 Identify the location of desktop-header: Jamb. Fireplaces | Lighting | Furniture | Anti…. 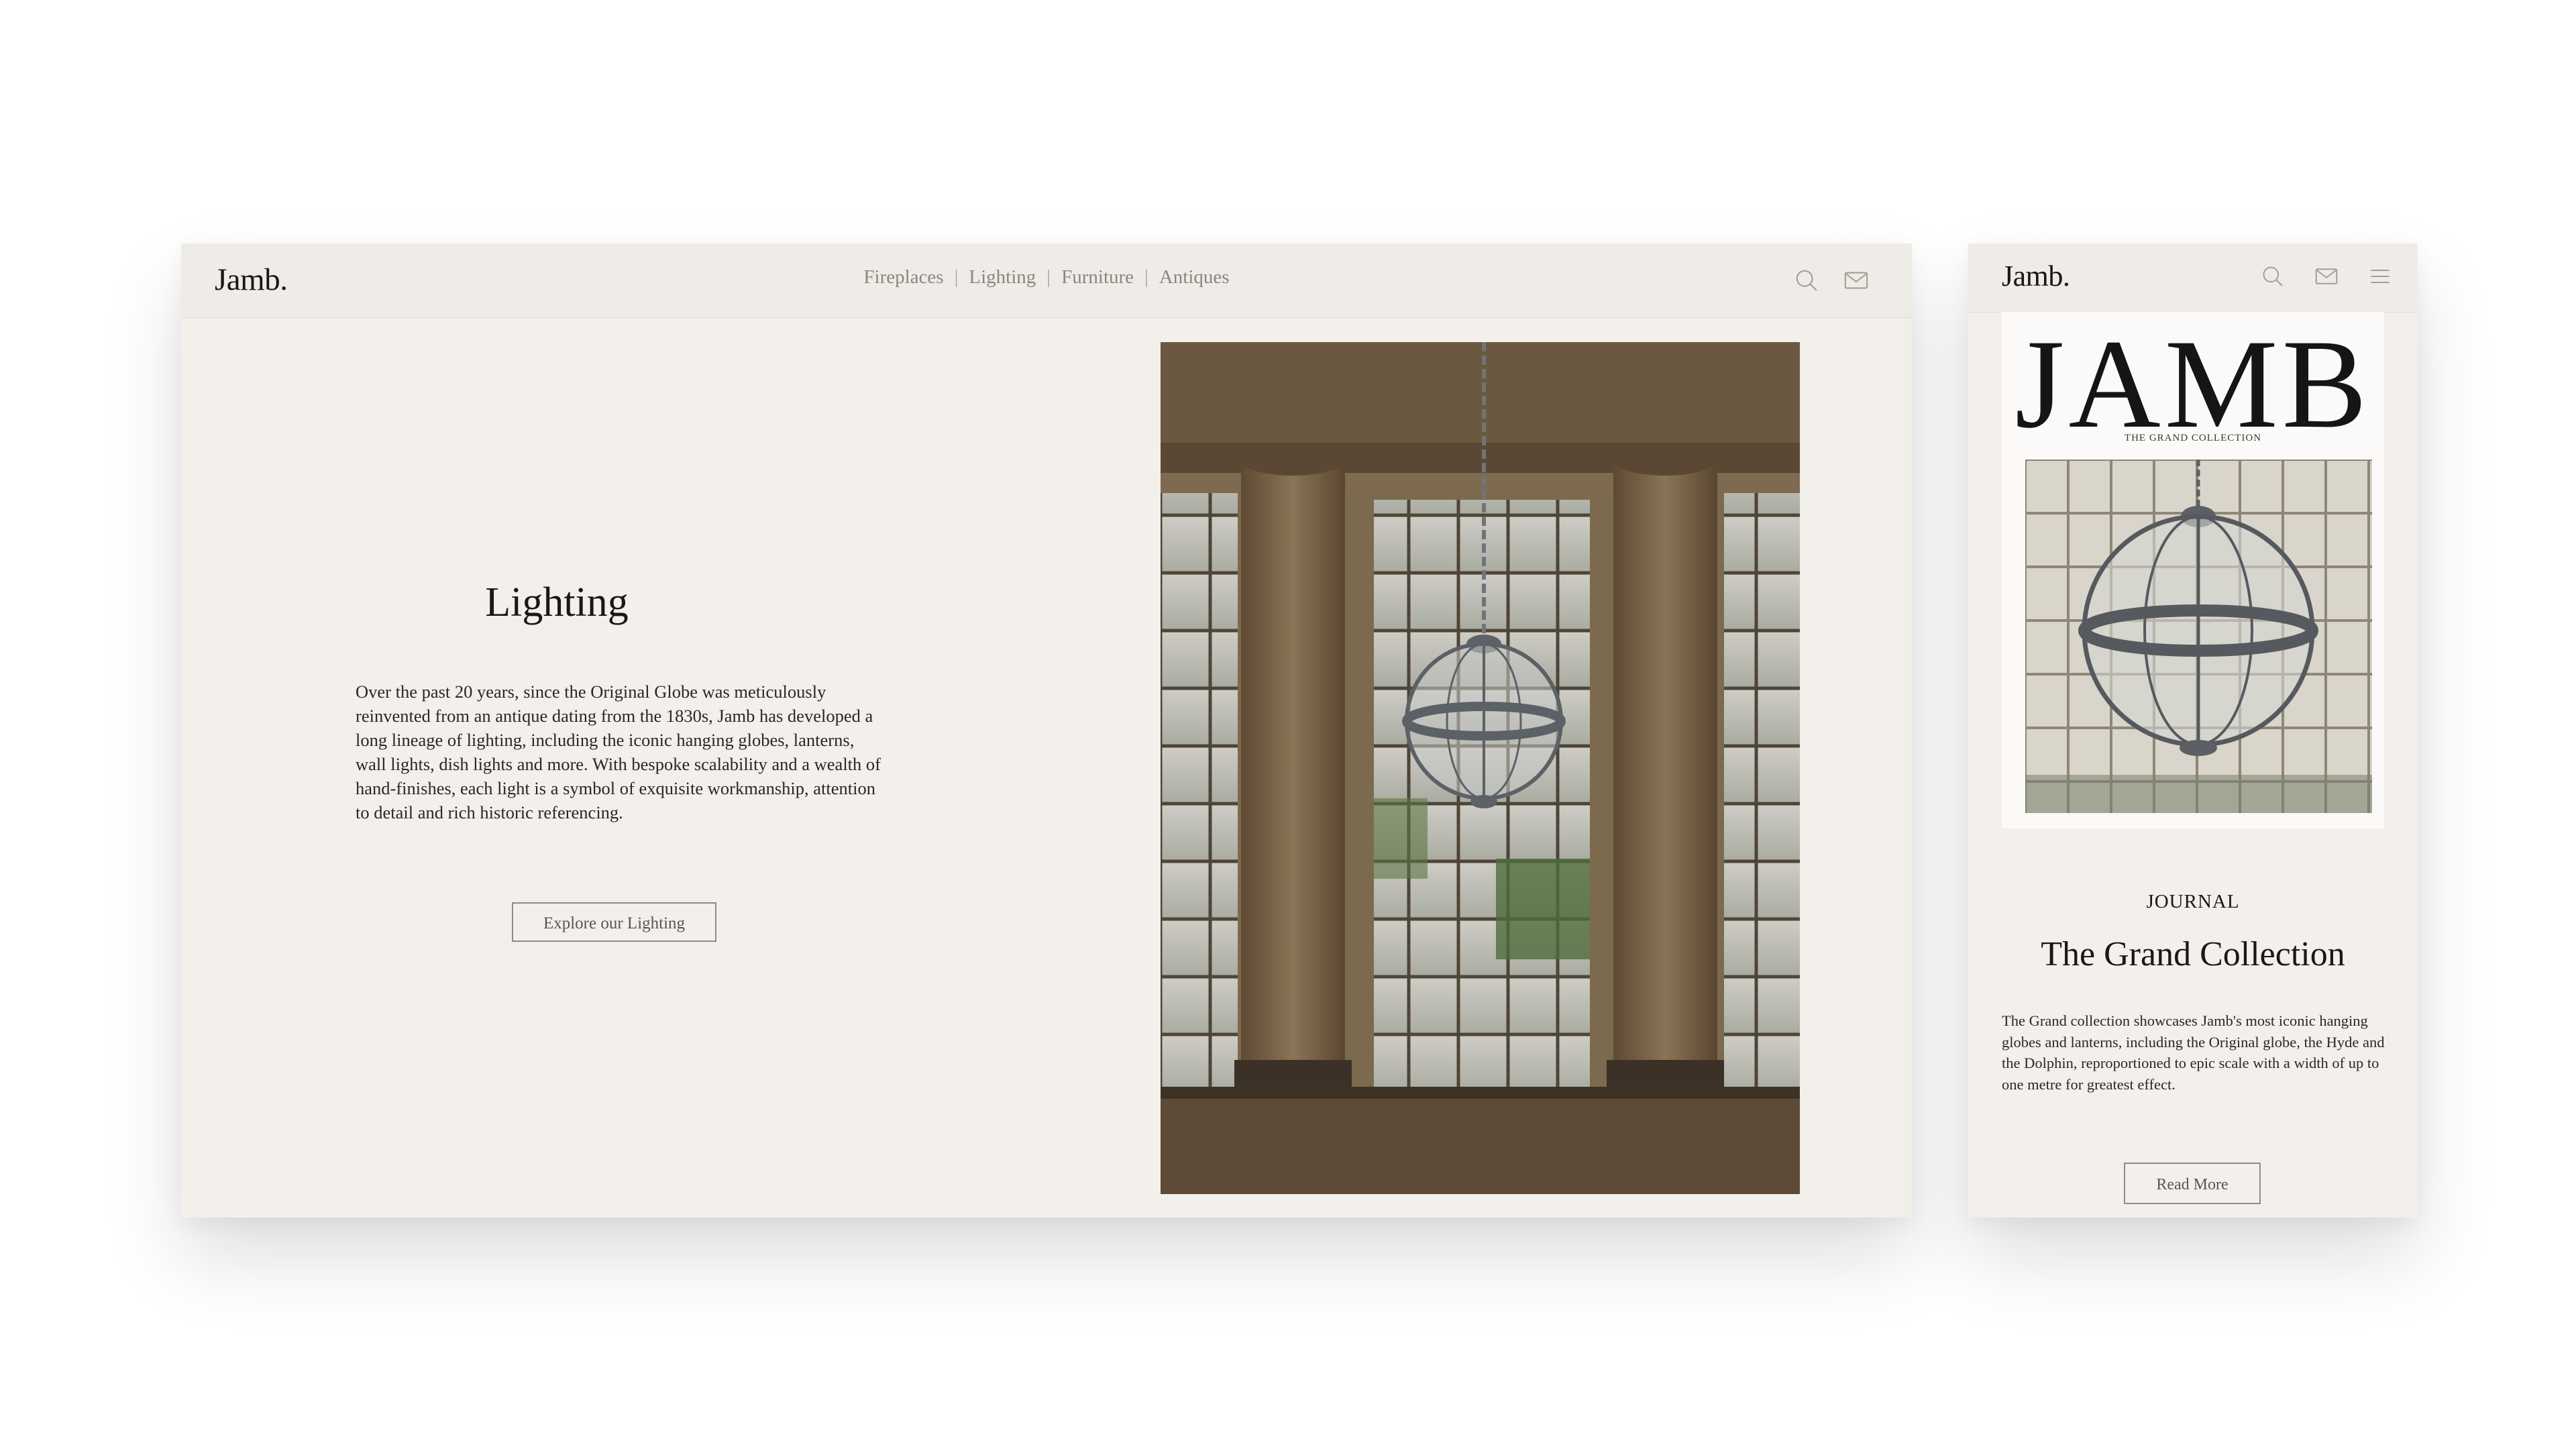
(1046, 281).